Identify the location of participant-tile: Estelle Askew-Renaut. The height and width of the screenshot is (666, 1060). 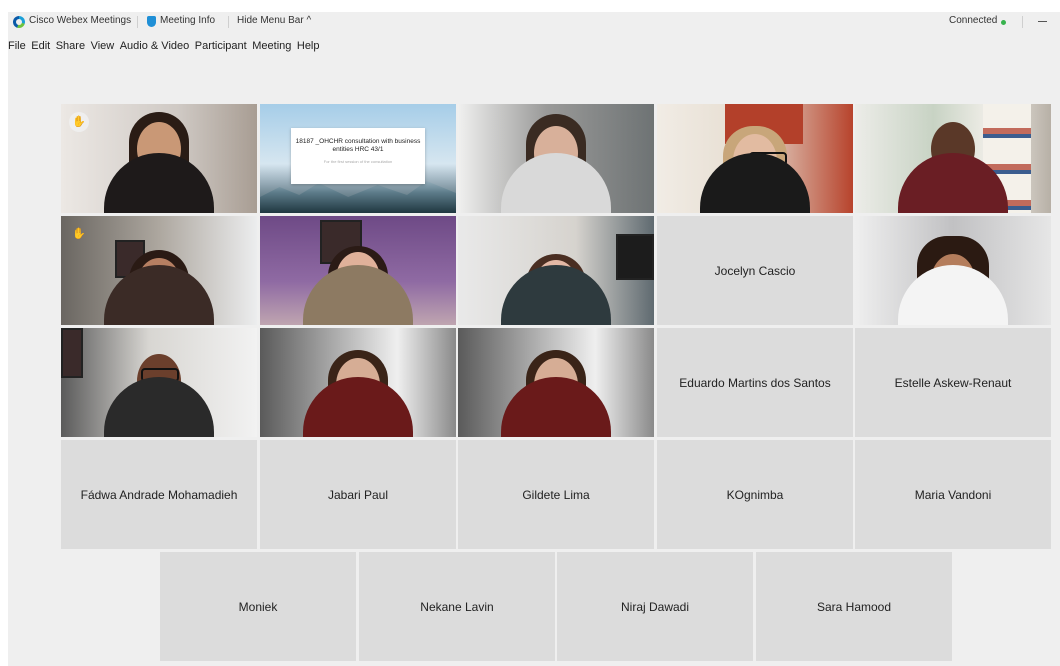
(953, 382).